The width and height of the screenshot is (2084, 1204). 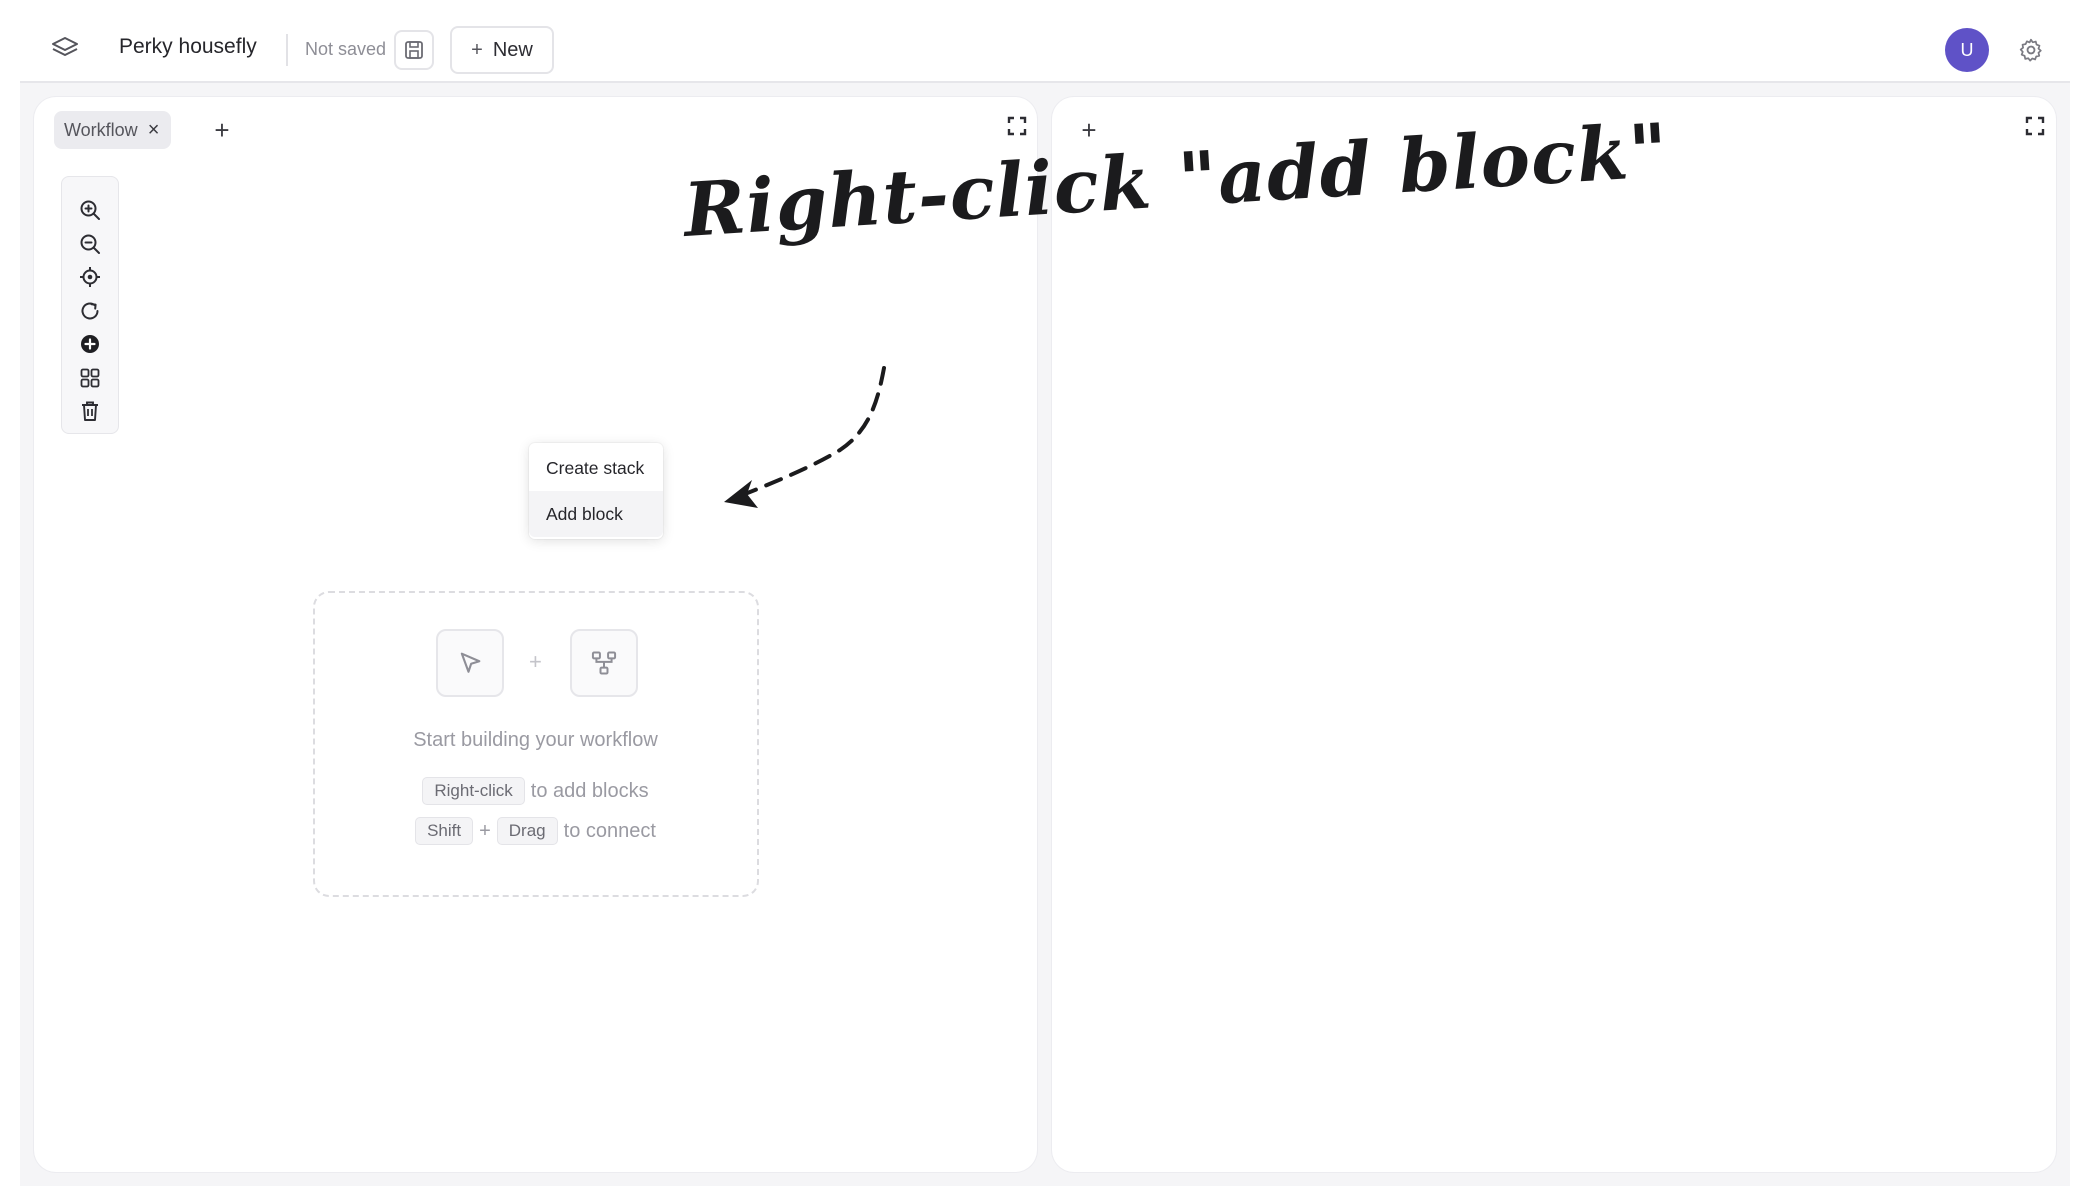 I want to click on new-button: + New, so click(x=502, y=50).